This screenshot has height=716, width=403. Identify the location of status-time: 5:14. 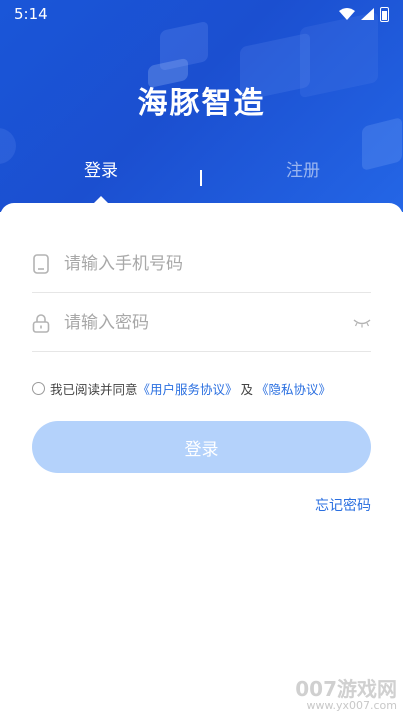
(31, 14).